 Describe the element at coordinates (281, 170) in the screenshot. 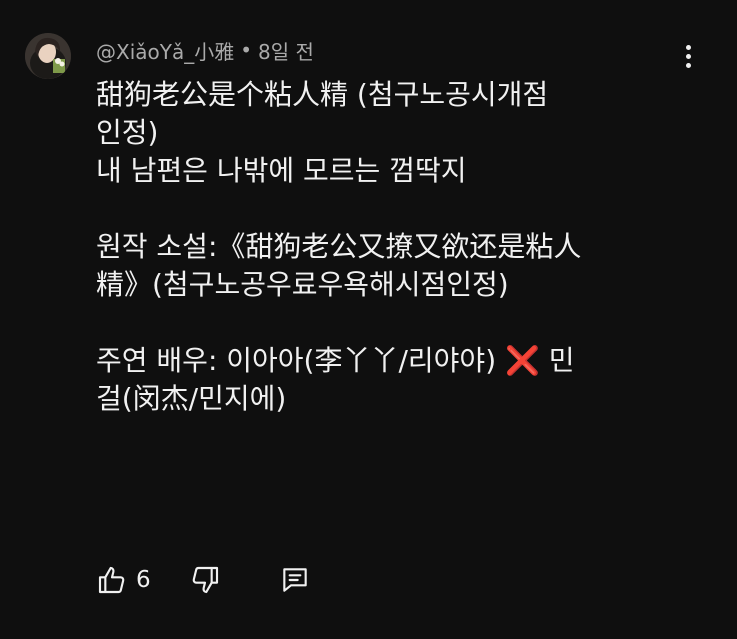

I see `comment-line: 내 남편은 나밖에 모르는 껌딱지` at that location.